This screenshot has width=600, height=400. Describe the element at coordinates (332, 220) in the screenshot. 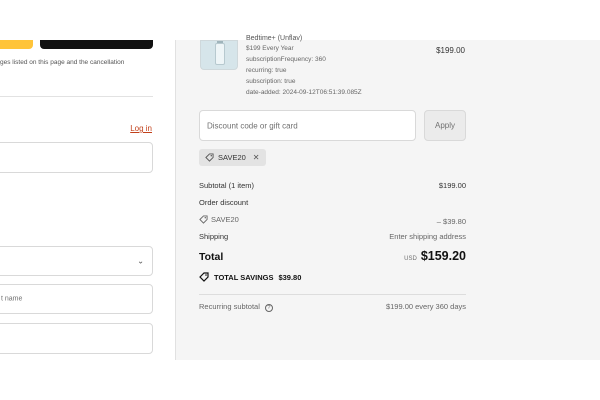

I see `discount-code-row: SAVE20 – $39.80` at that location.